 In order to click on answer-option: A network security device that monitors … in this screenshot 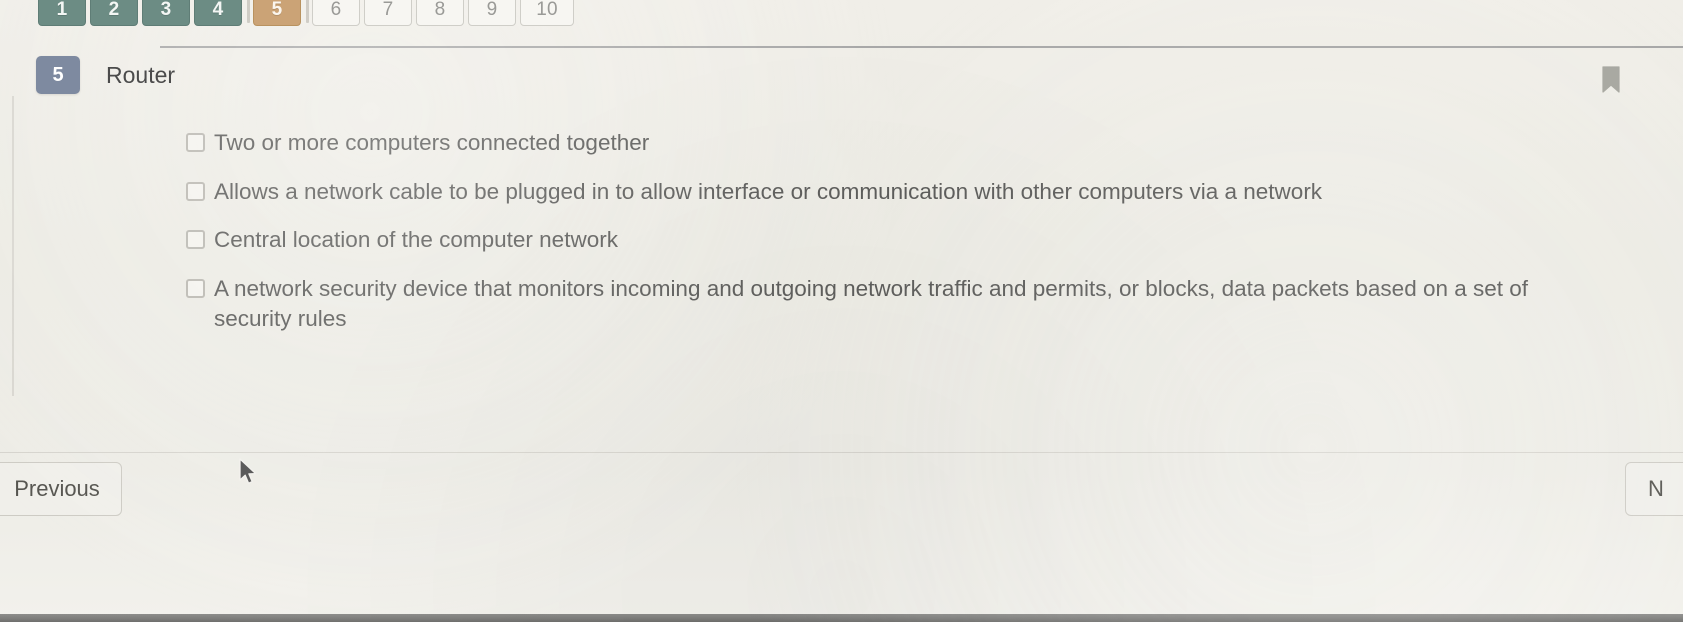, I will do `click(879, 303)`.